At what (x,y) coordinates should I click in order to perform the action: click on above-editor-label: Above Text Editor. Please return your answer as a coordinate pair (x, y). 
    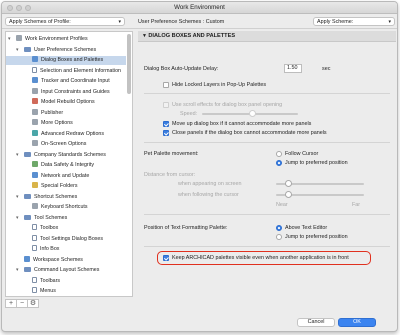
    Looking at the image, I should click on (306, 228).